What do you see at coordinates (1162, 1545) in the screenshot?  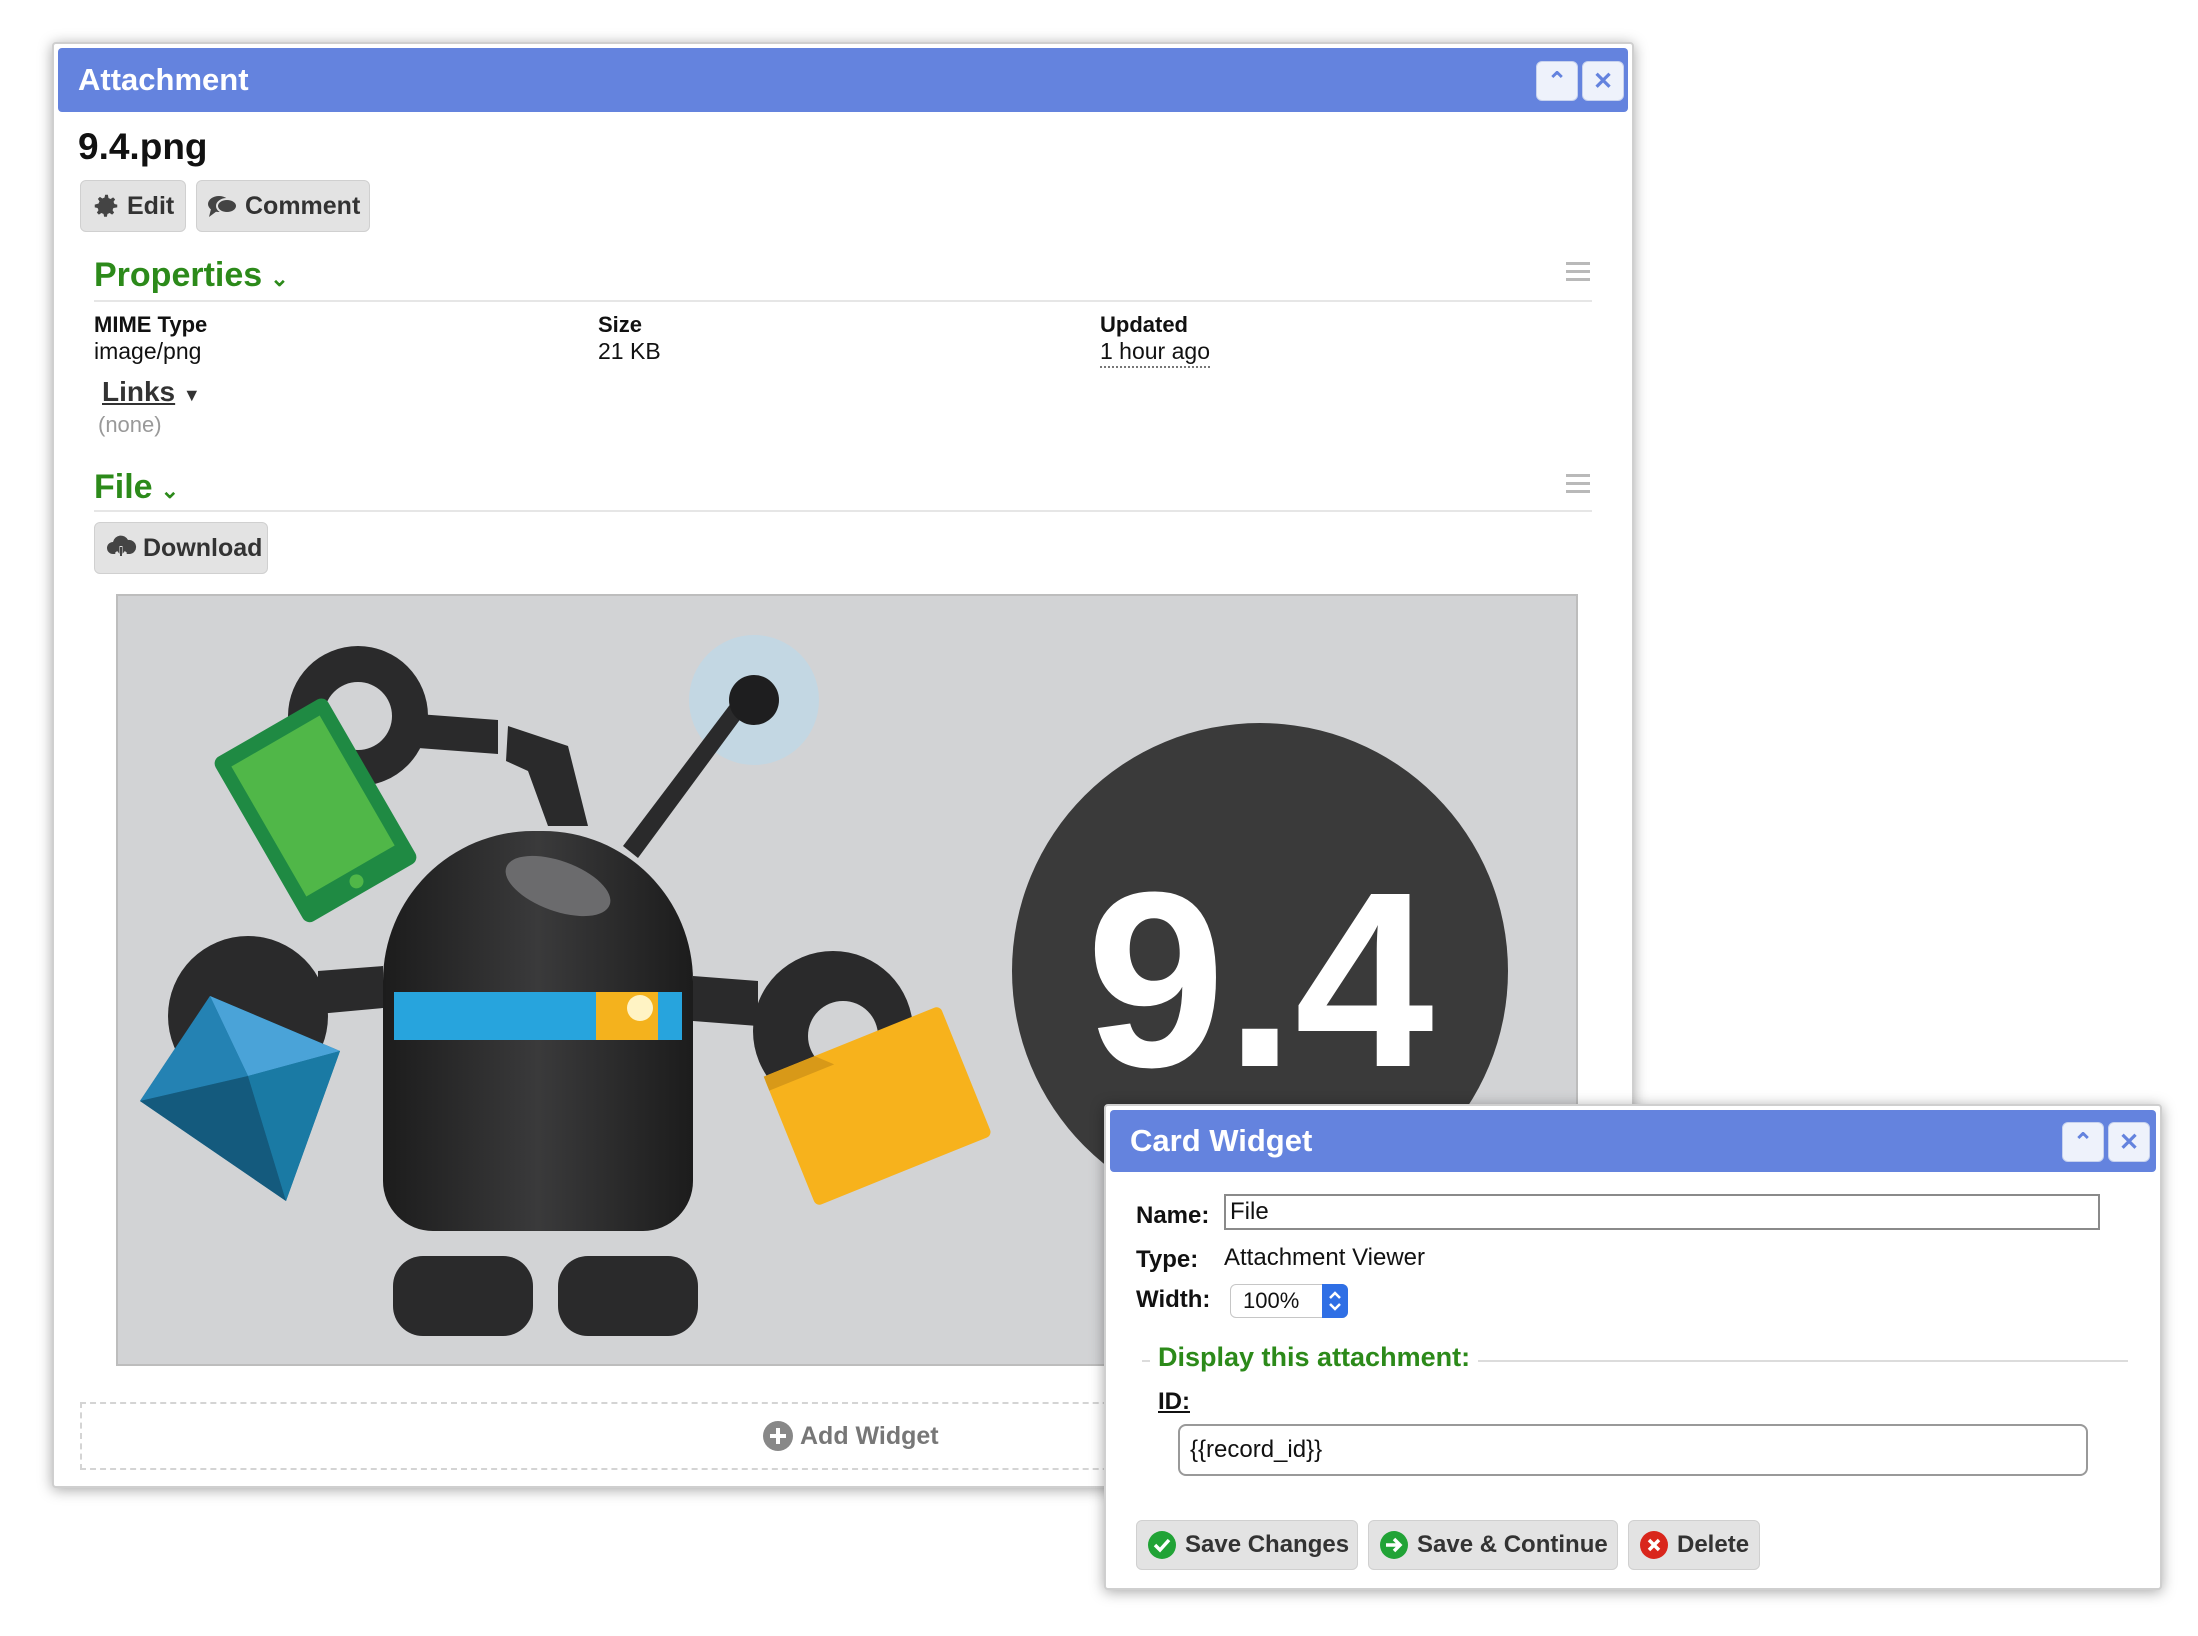 I see `check-icon` at bounding box center [1162, 1545].